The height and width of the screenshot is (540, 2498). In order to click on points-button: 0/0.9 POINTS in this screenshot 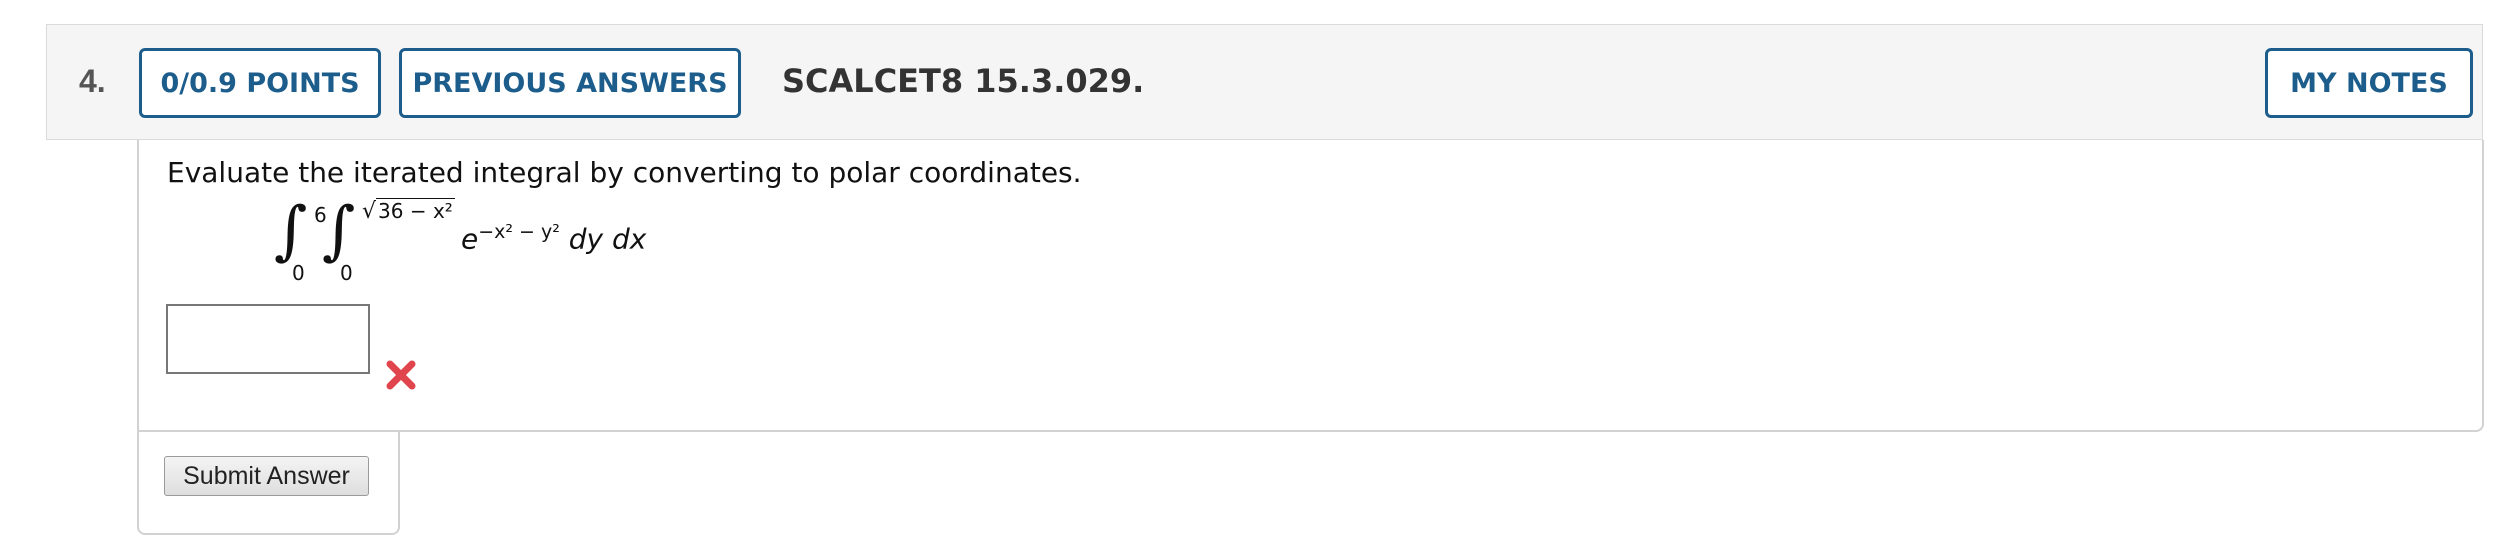, I will do `click(260, 83)`.